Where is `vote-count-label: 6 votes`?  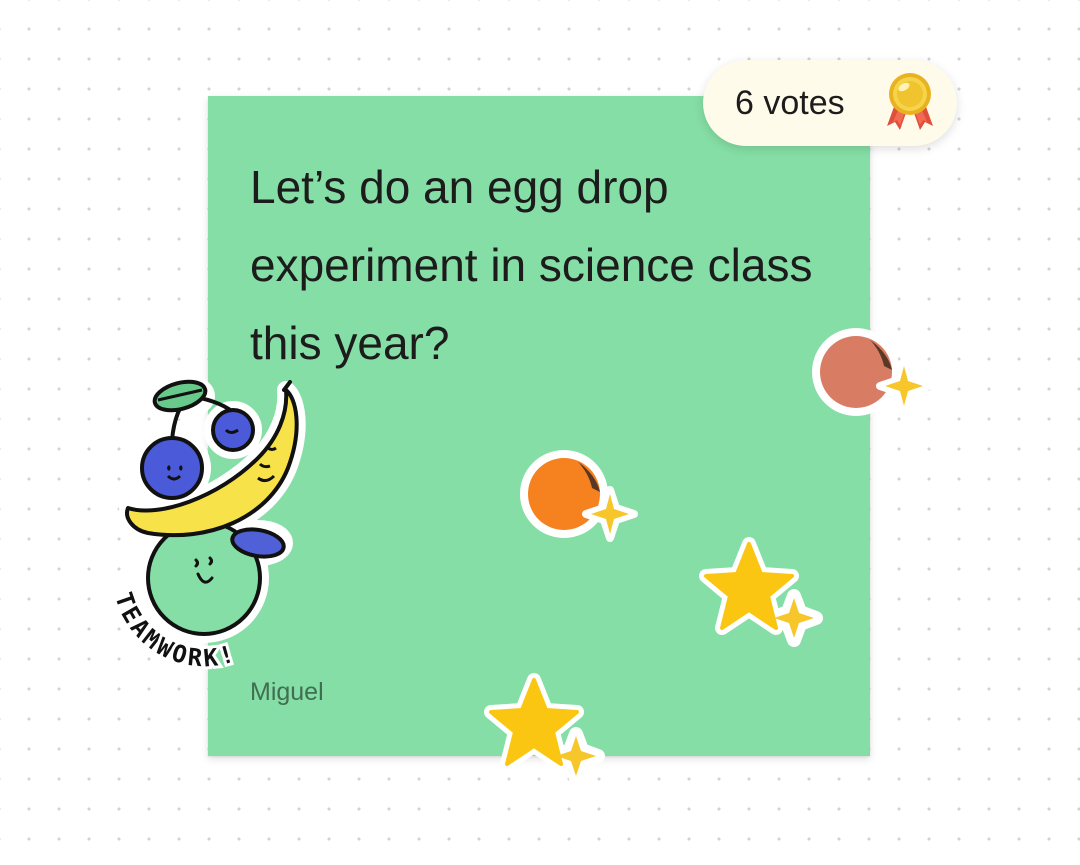 vote-count-label: 6 votes is located at coordinates (790, 103).